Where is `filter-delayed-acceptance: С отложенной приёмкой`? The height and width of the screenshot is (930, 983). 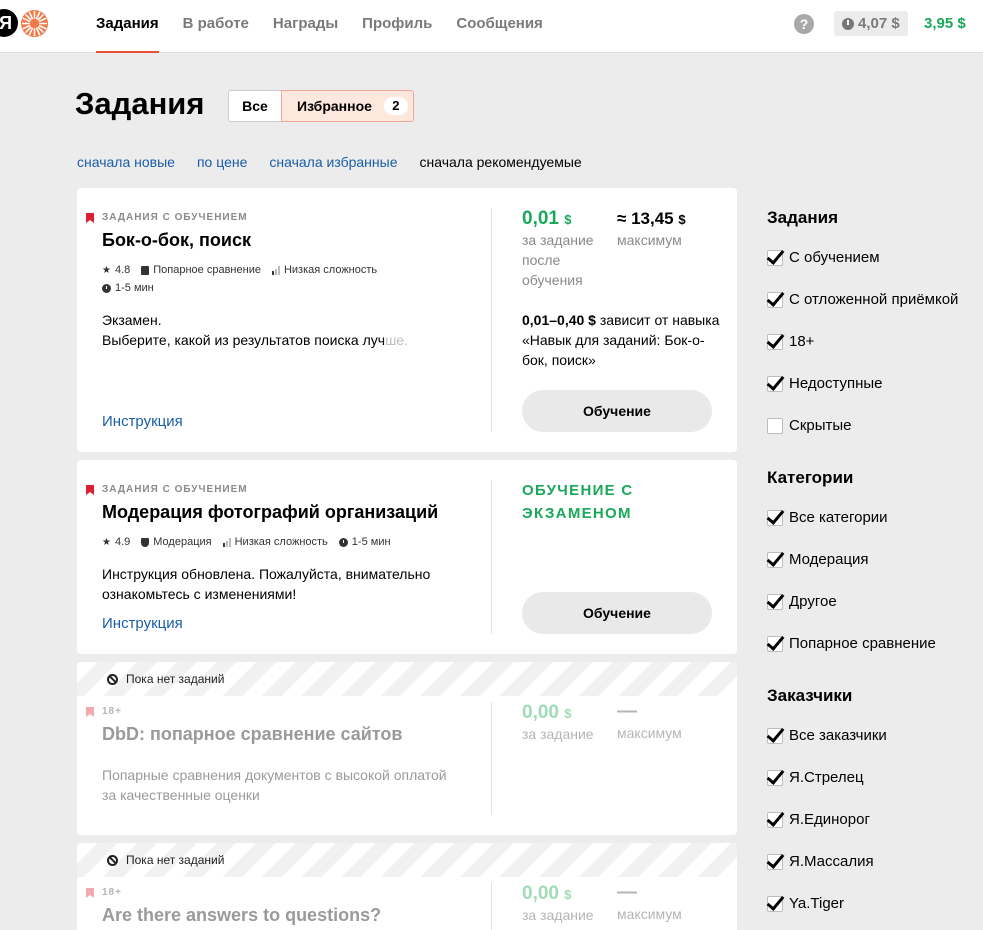 filter-delayed-acceptance: С отложенной приёмкой is located at coordinates (862, 299).